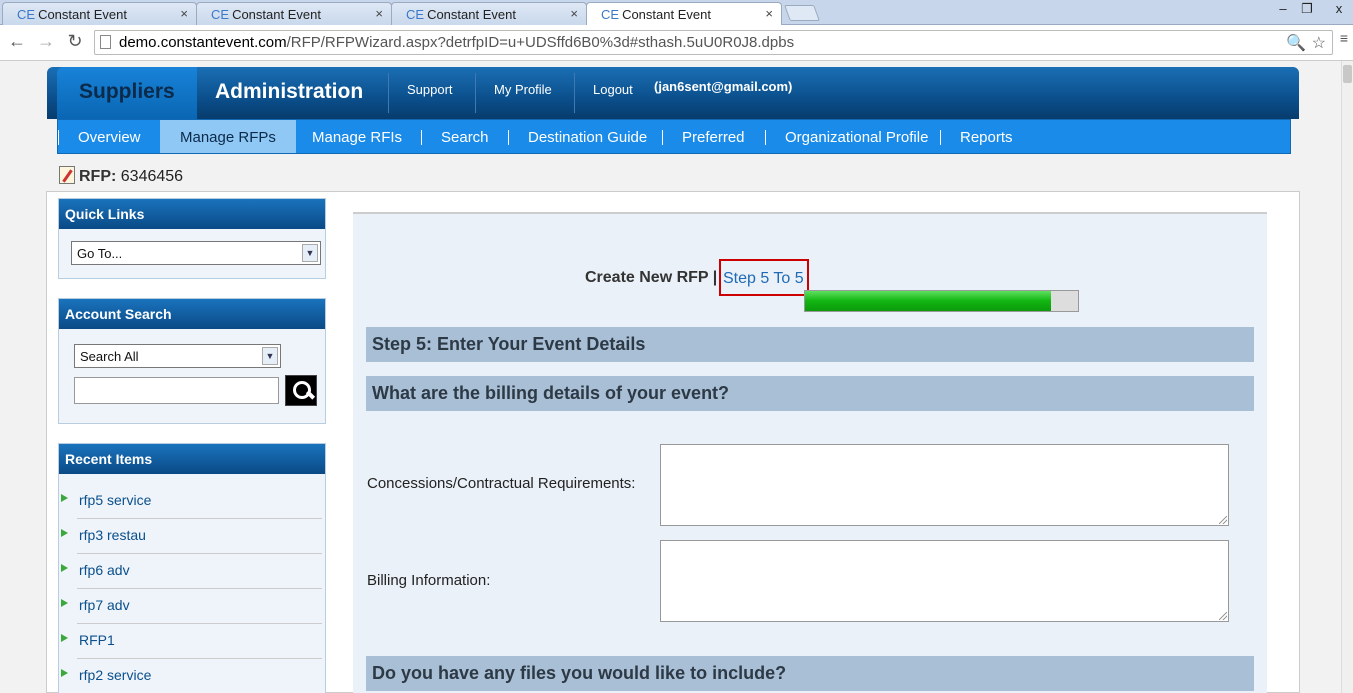 Image resolution: width=1353 pixels, height=693 pixels. I want to click on concessions-textarea, so click(944, 485).